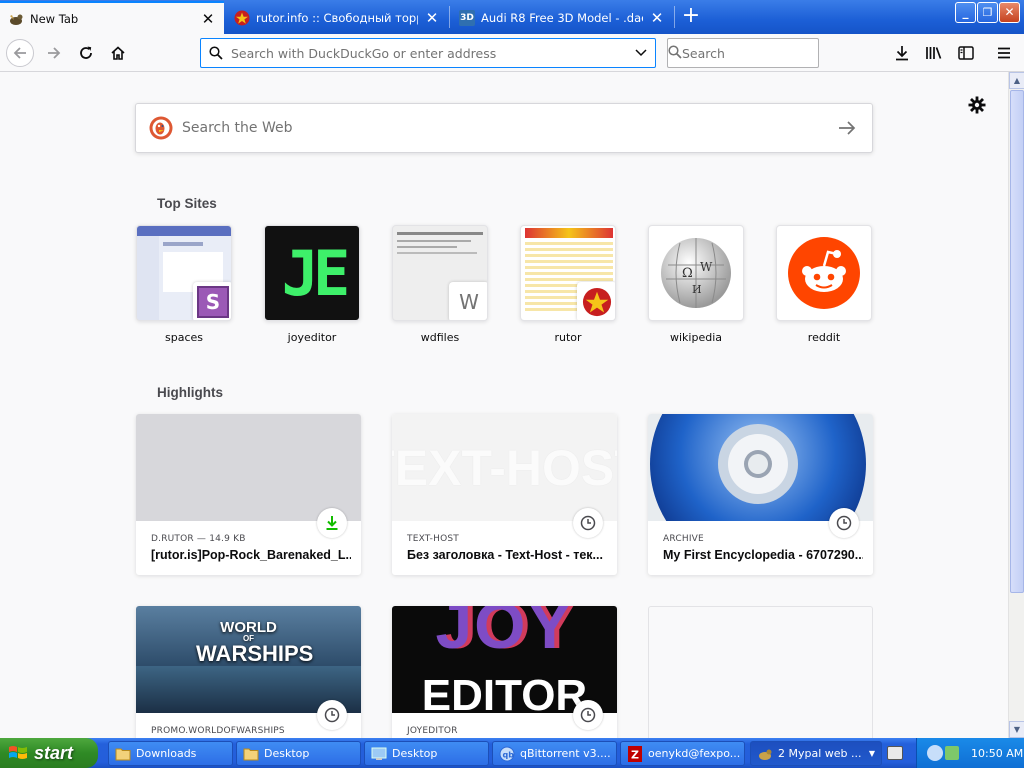  Describe the element at coordinates (824, 337) in the screenshot. I see `top-site-label: reddit` at that location.